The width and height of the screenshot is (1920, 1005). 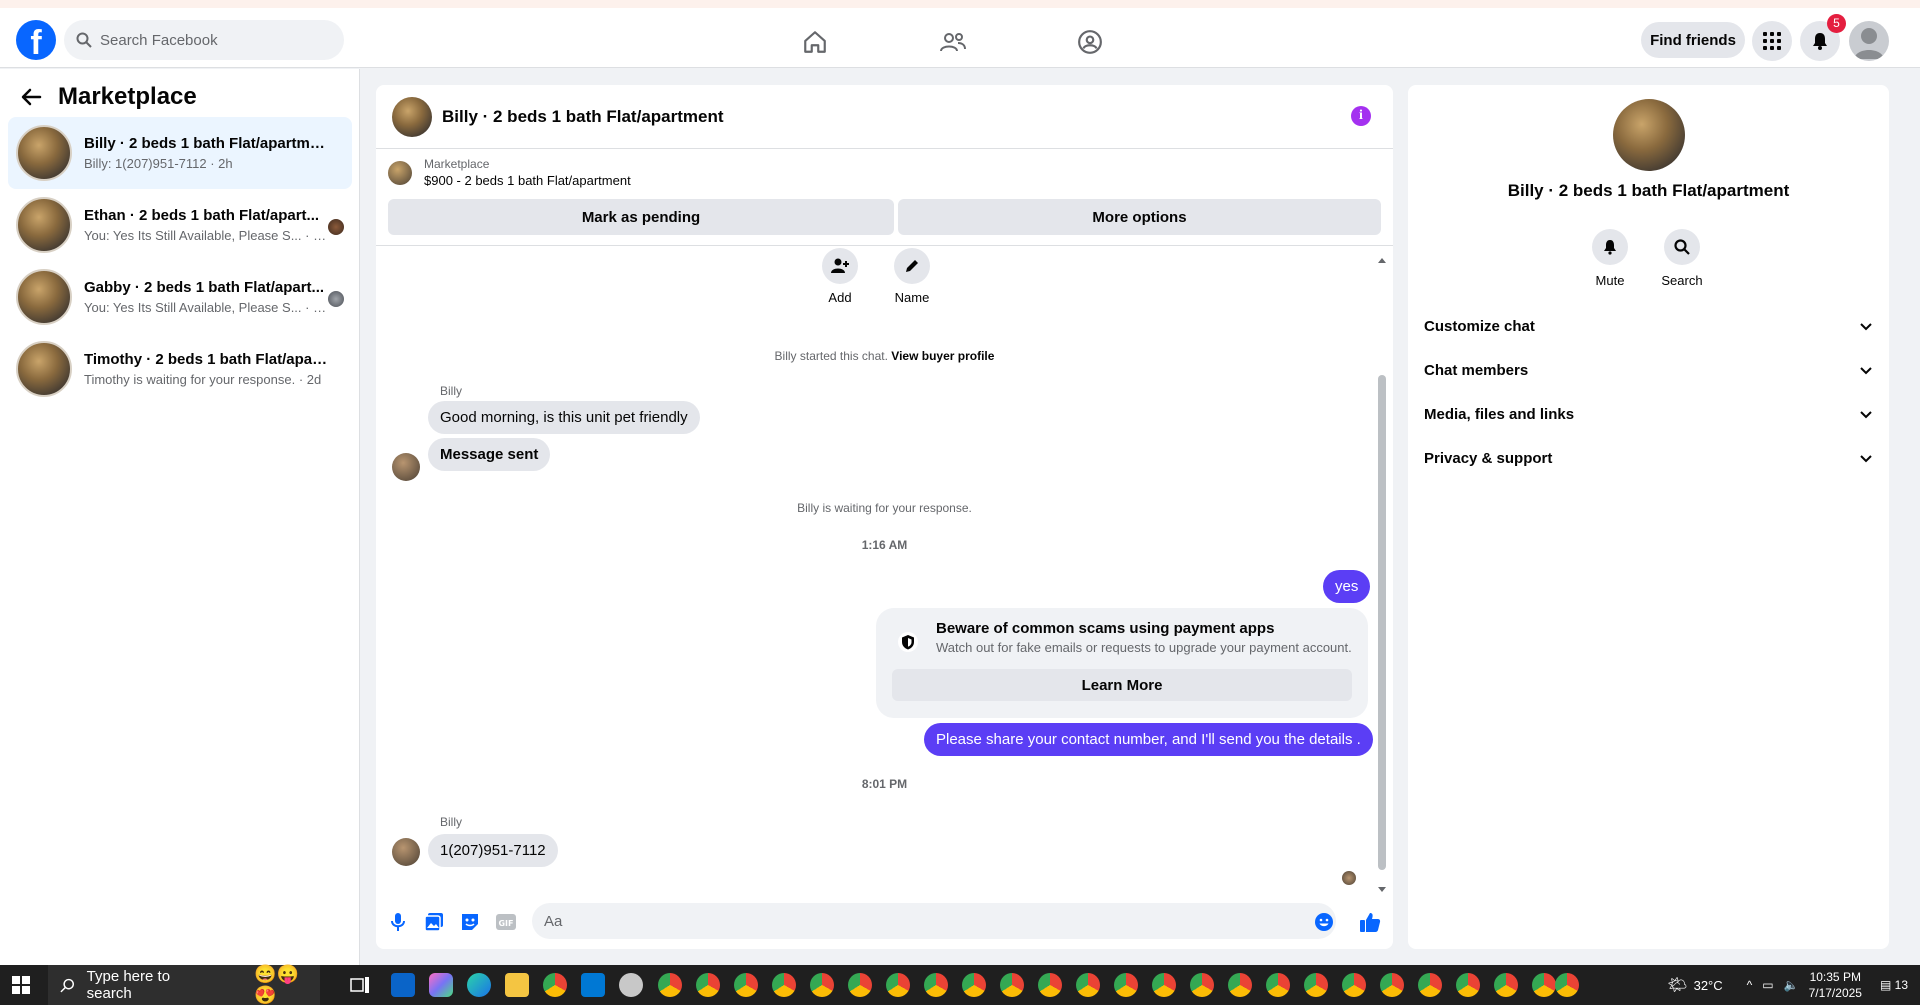 I want to click on message-input-box, so click(x=934, y=921).